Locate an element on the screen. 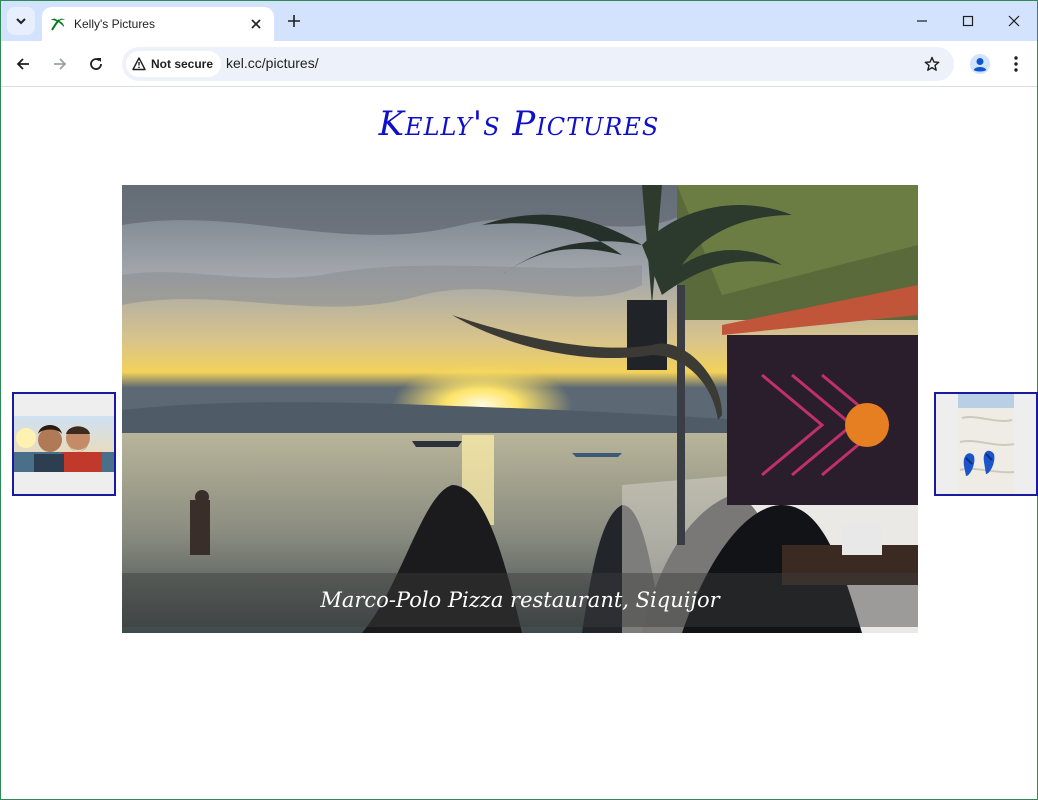  back-button is located at coordinates (23, 64).